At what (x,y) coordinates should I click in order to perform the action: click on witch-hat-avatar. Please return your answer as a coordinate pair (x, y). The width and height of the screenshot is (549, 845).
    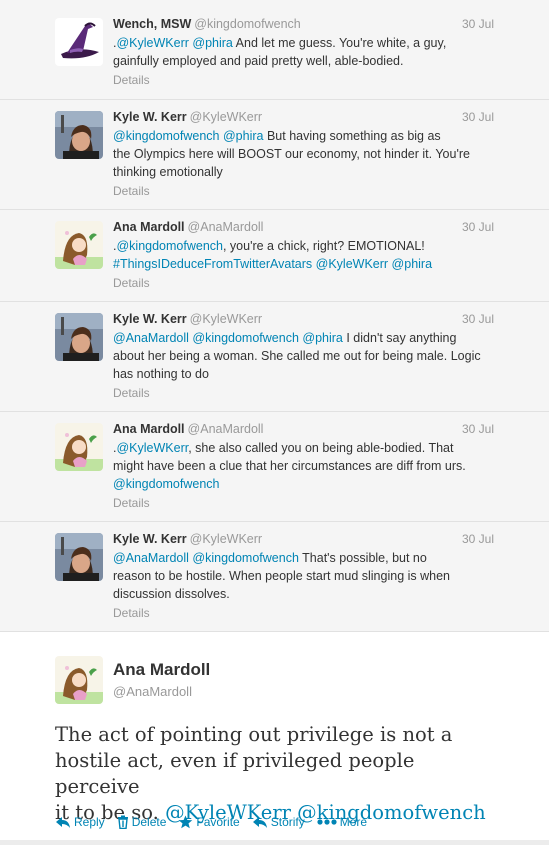
    Looking at the image, I should click on (79, 42).